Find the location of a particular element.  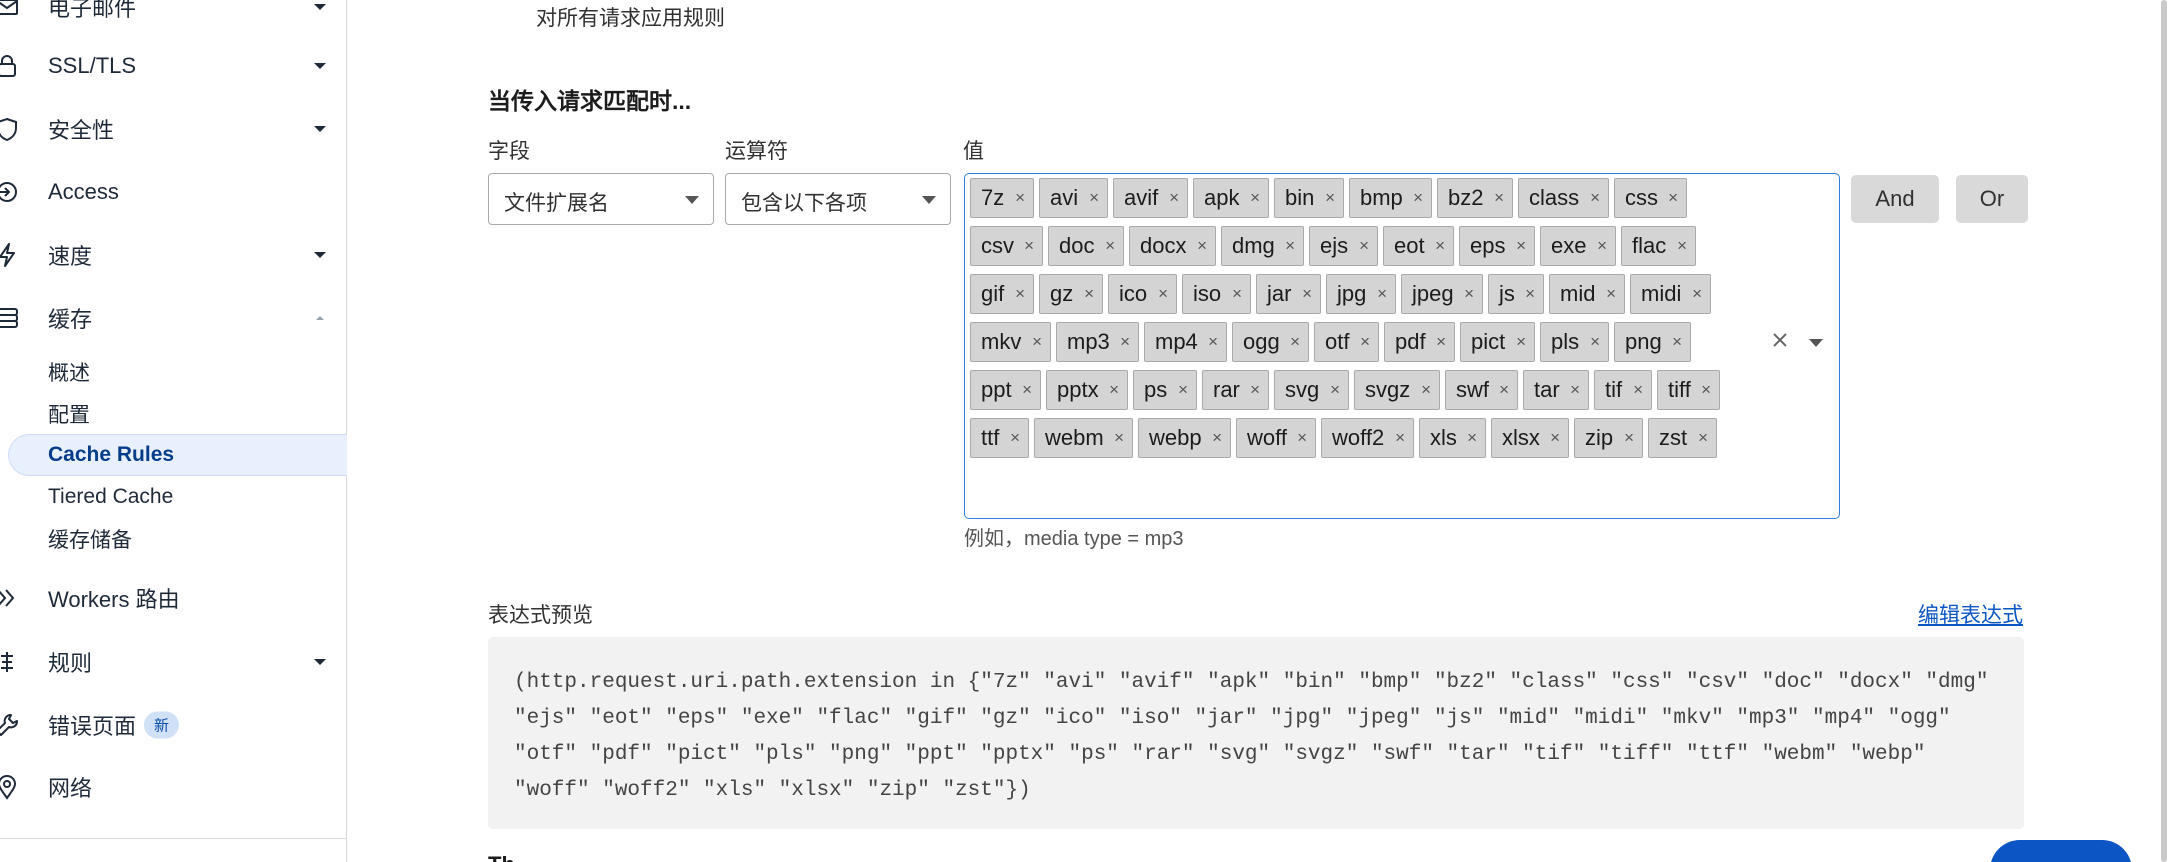

value-tag: mid × is located at coordinates (1587, 294).